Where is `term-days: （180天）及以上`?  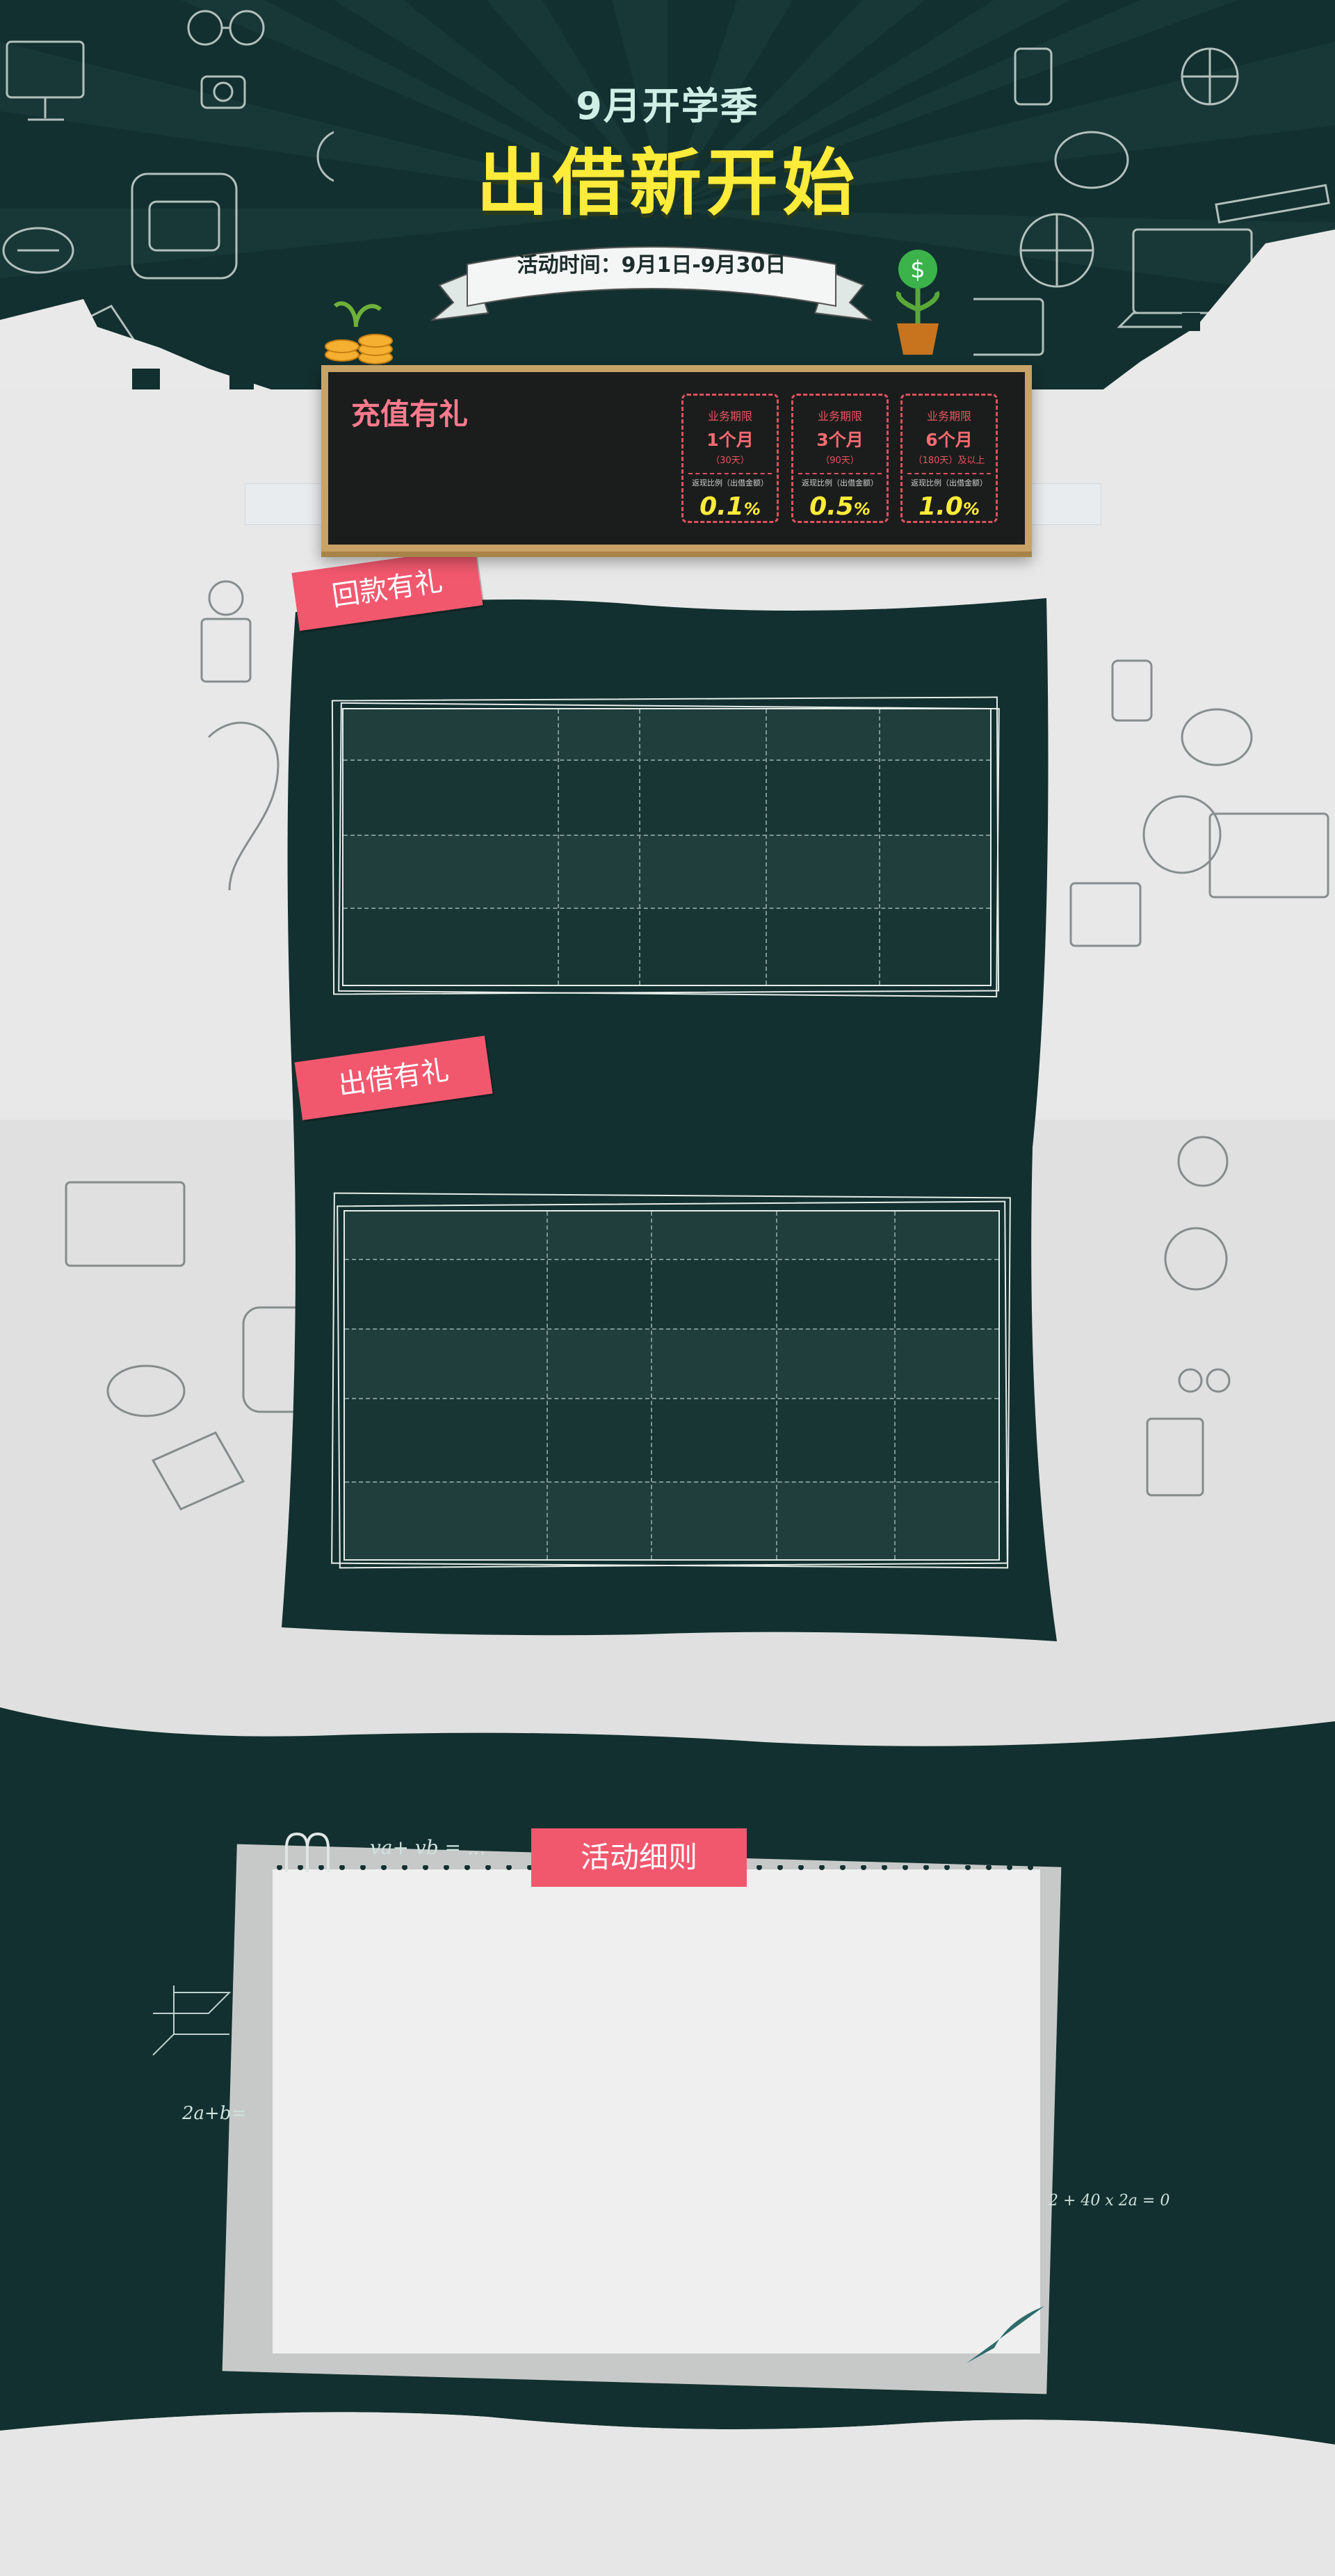
term-days: （180天）及以上 is located at coordinates (949, 461).